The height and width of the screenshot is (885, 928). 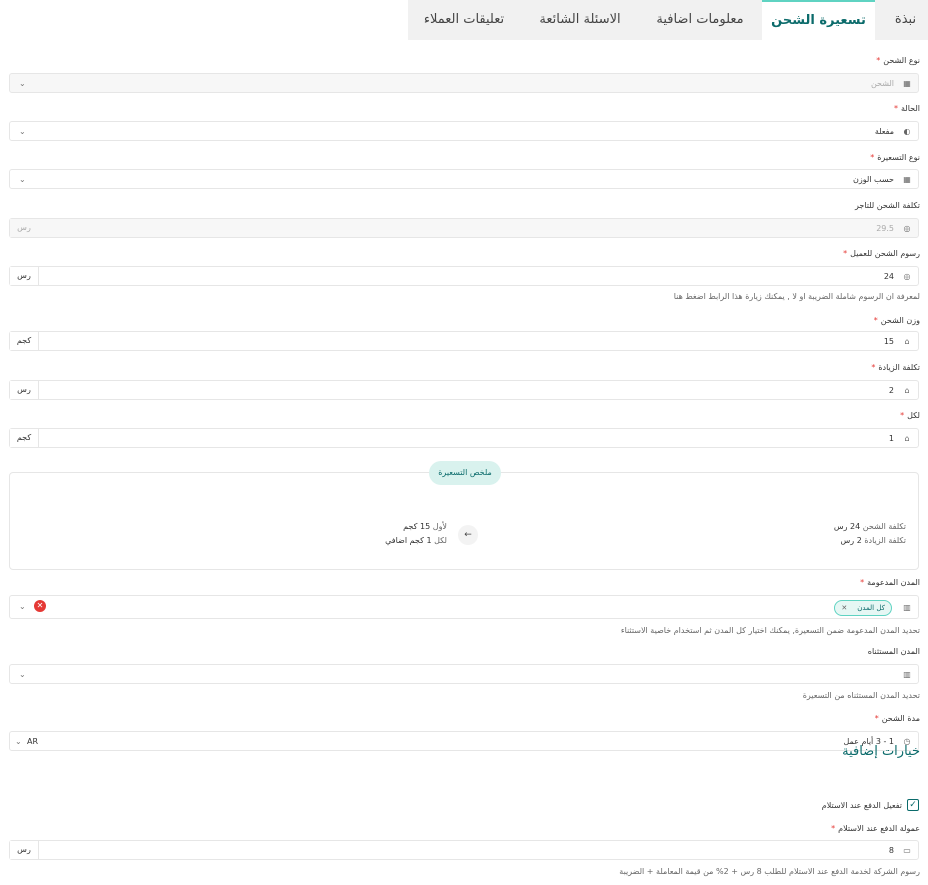 I want to click on excluded-cities-label: المدن المستثناه, so click(x=893, y=651).